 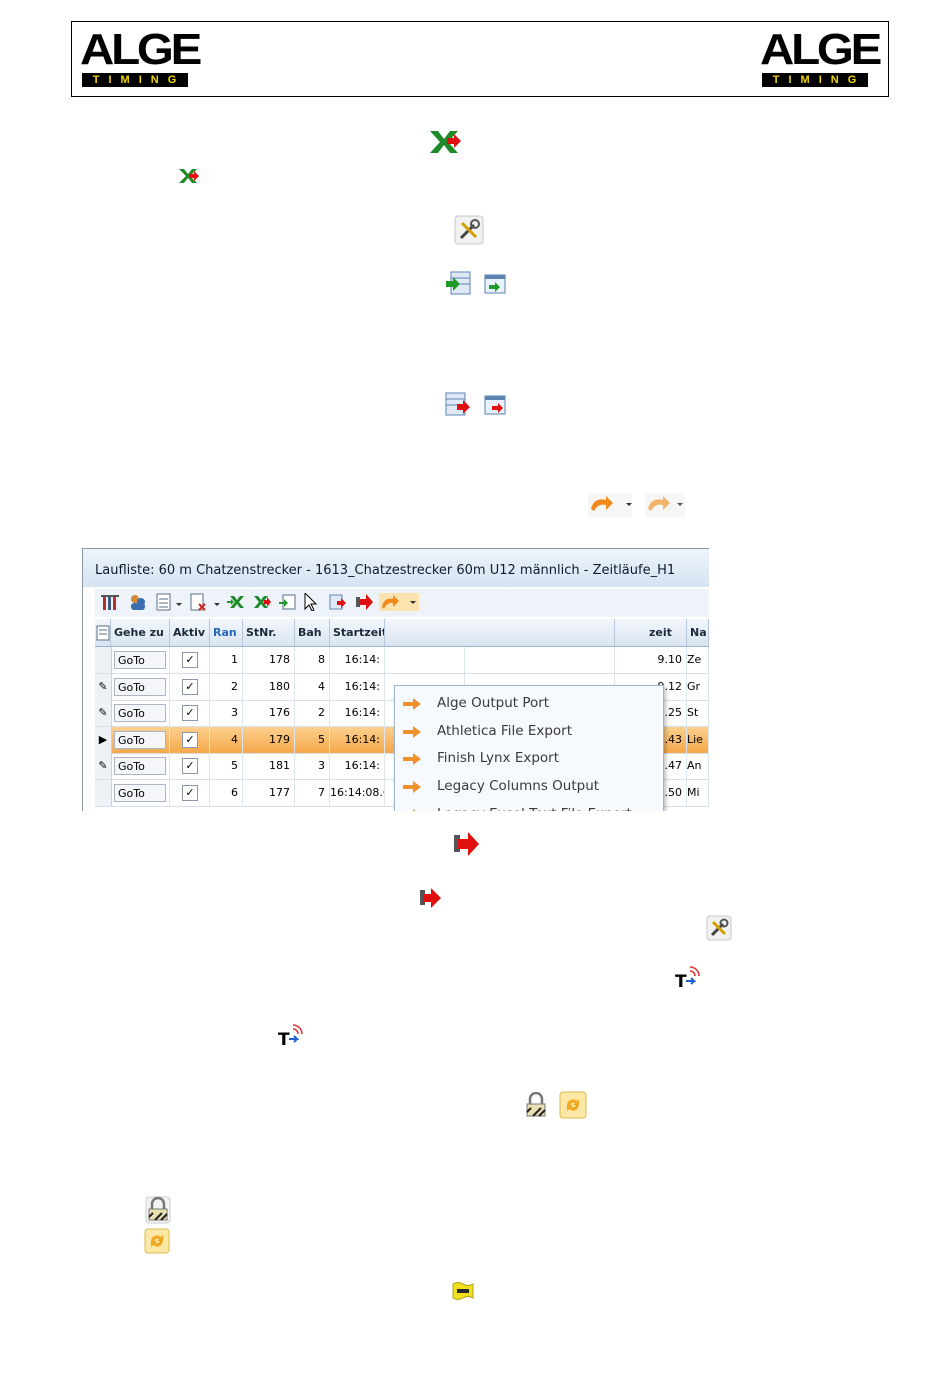 I want to click on col-header-goto: Gehe zu, so click(x=140, y=633).